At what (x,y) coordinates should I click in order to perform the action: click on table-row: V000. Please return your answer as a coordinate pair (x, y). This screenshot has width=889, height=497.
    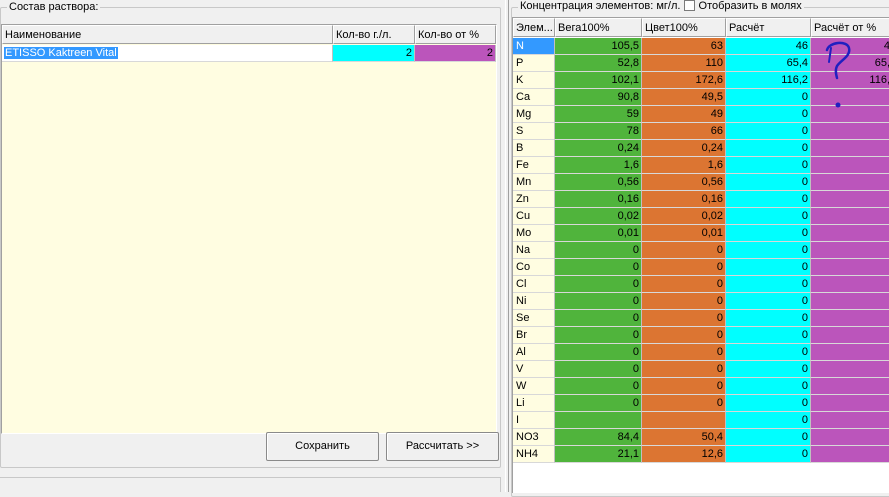
    Looking at the image, I should click on (701, 369).